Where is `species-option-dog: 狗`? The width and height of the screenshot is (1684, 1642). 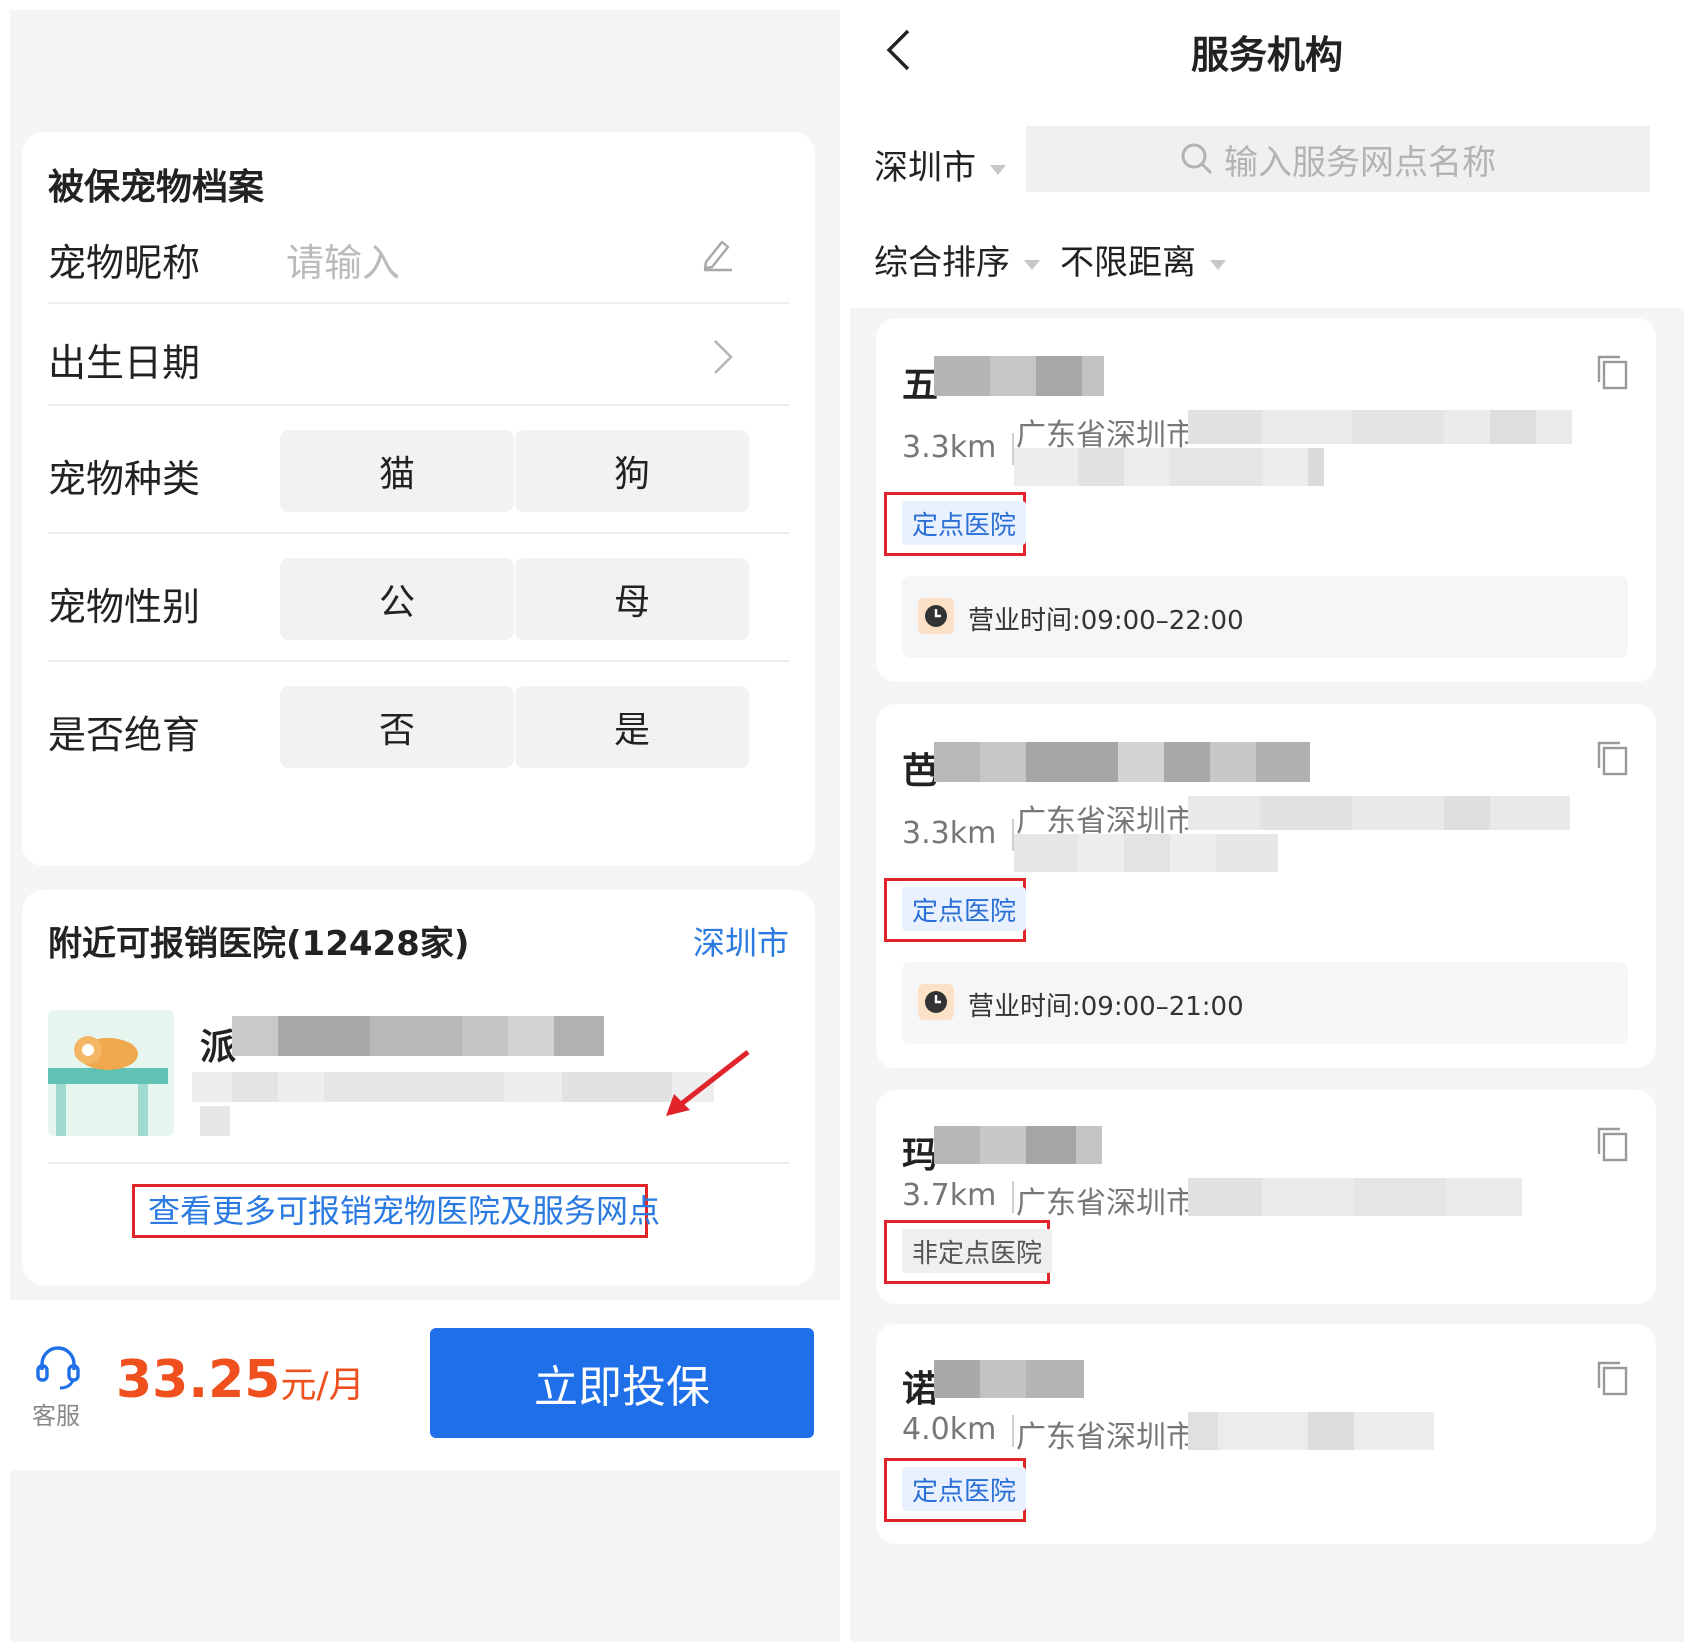 species-option-dog: 狗 is located at coordinates (632, 471).